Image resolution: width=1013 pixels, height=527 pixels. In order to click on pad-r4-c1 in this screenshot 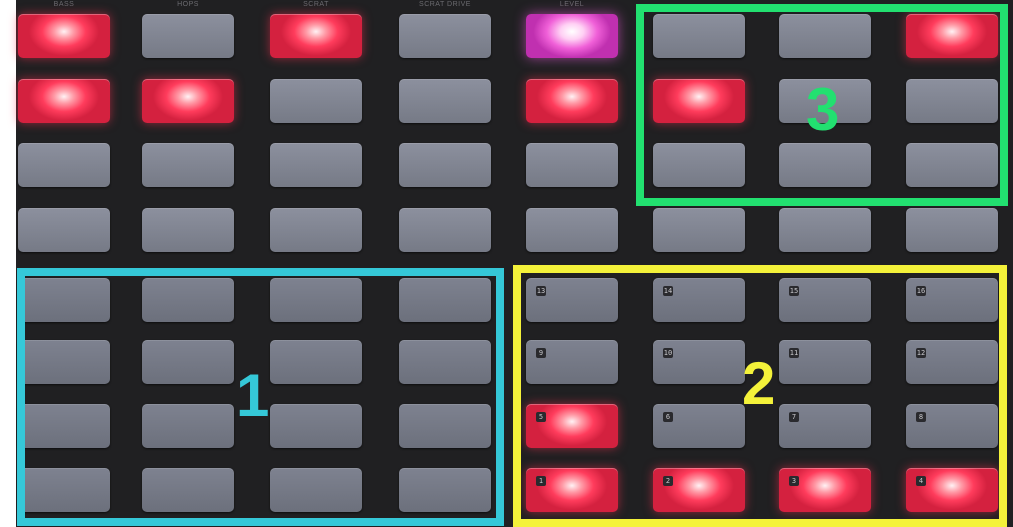, I will do `click(64, 230)`.